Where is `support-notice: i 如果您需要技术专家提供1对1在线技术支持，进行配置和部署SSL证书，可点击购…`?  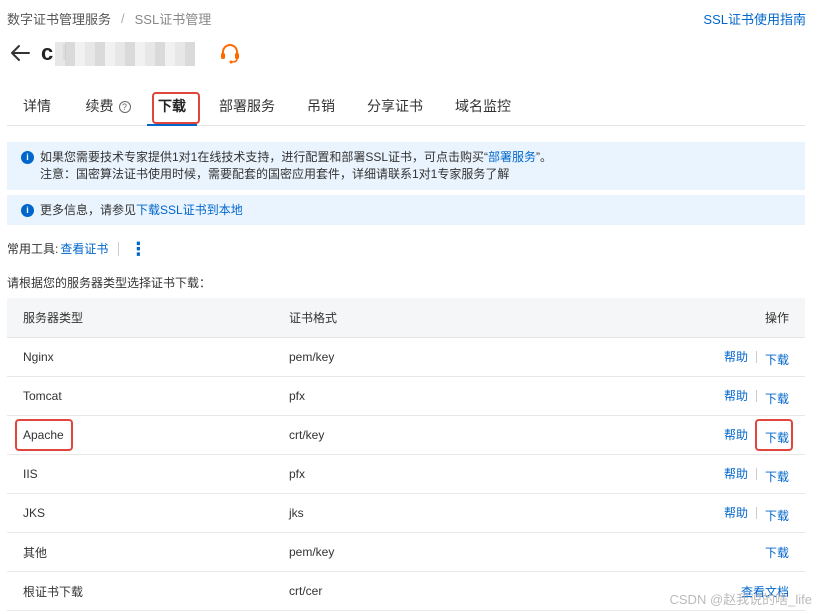
support-notice: i 如果您需要技术专家提供1对1在线技术支持，进行配置和部署SSL证书，可点击购… is located at coordinates (406, 166).